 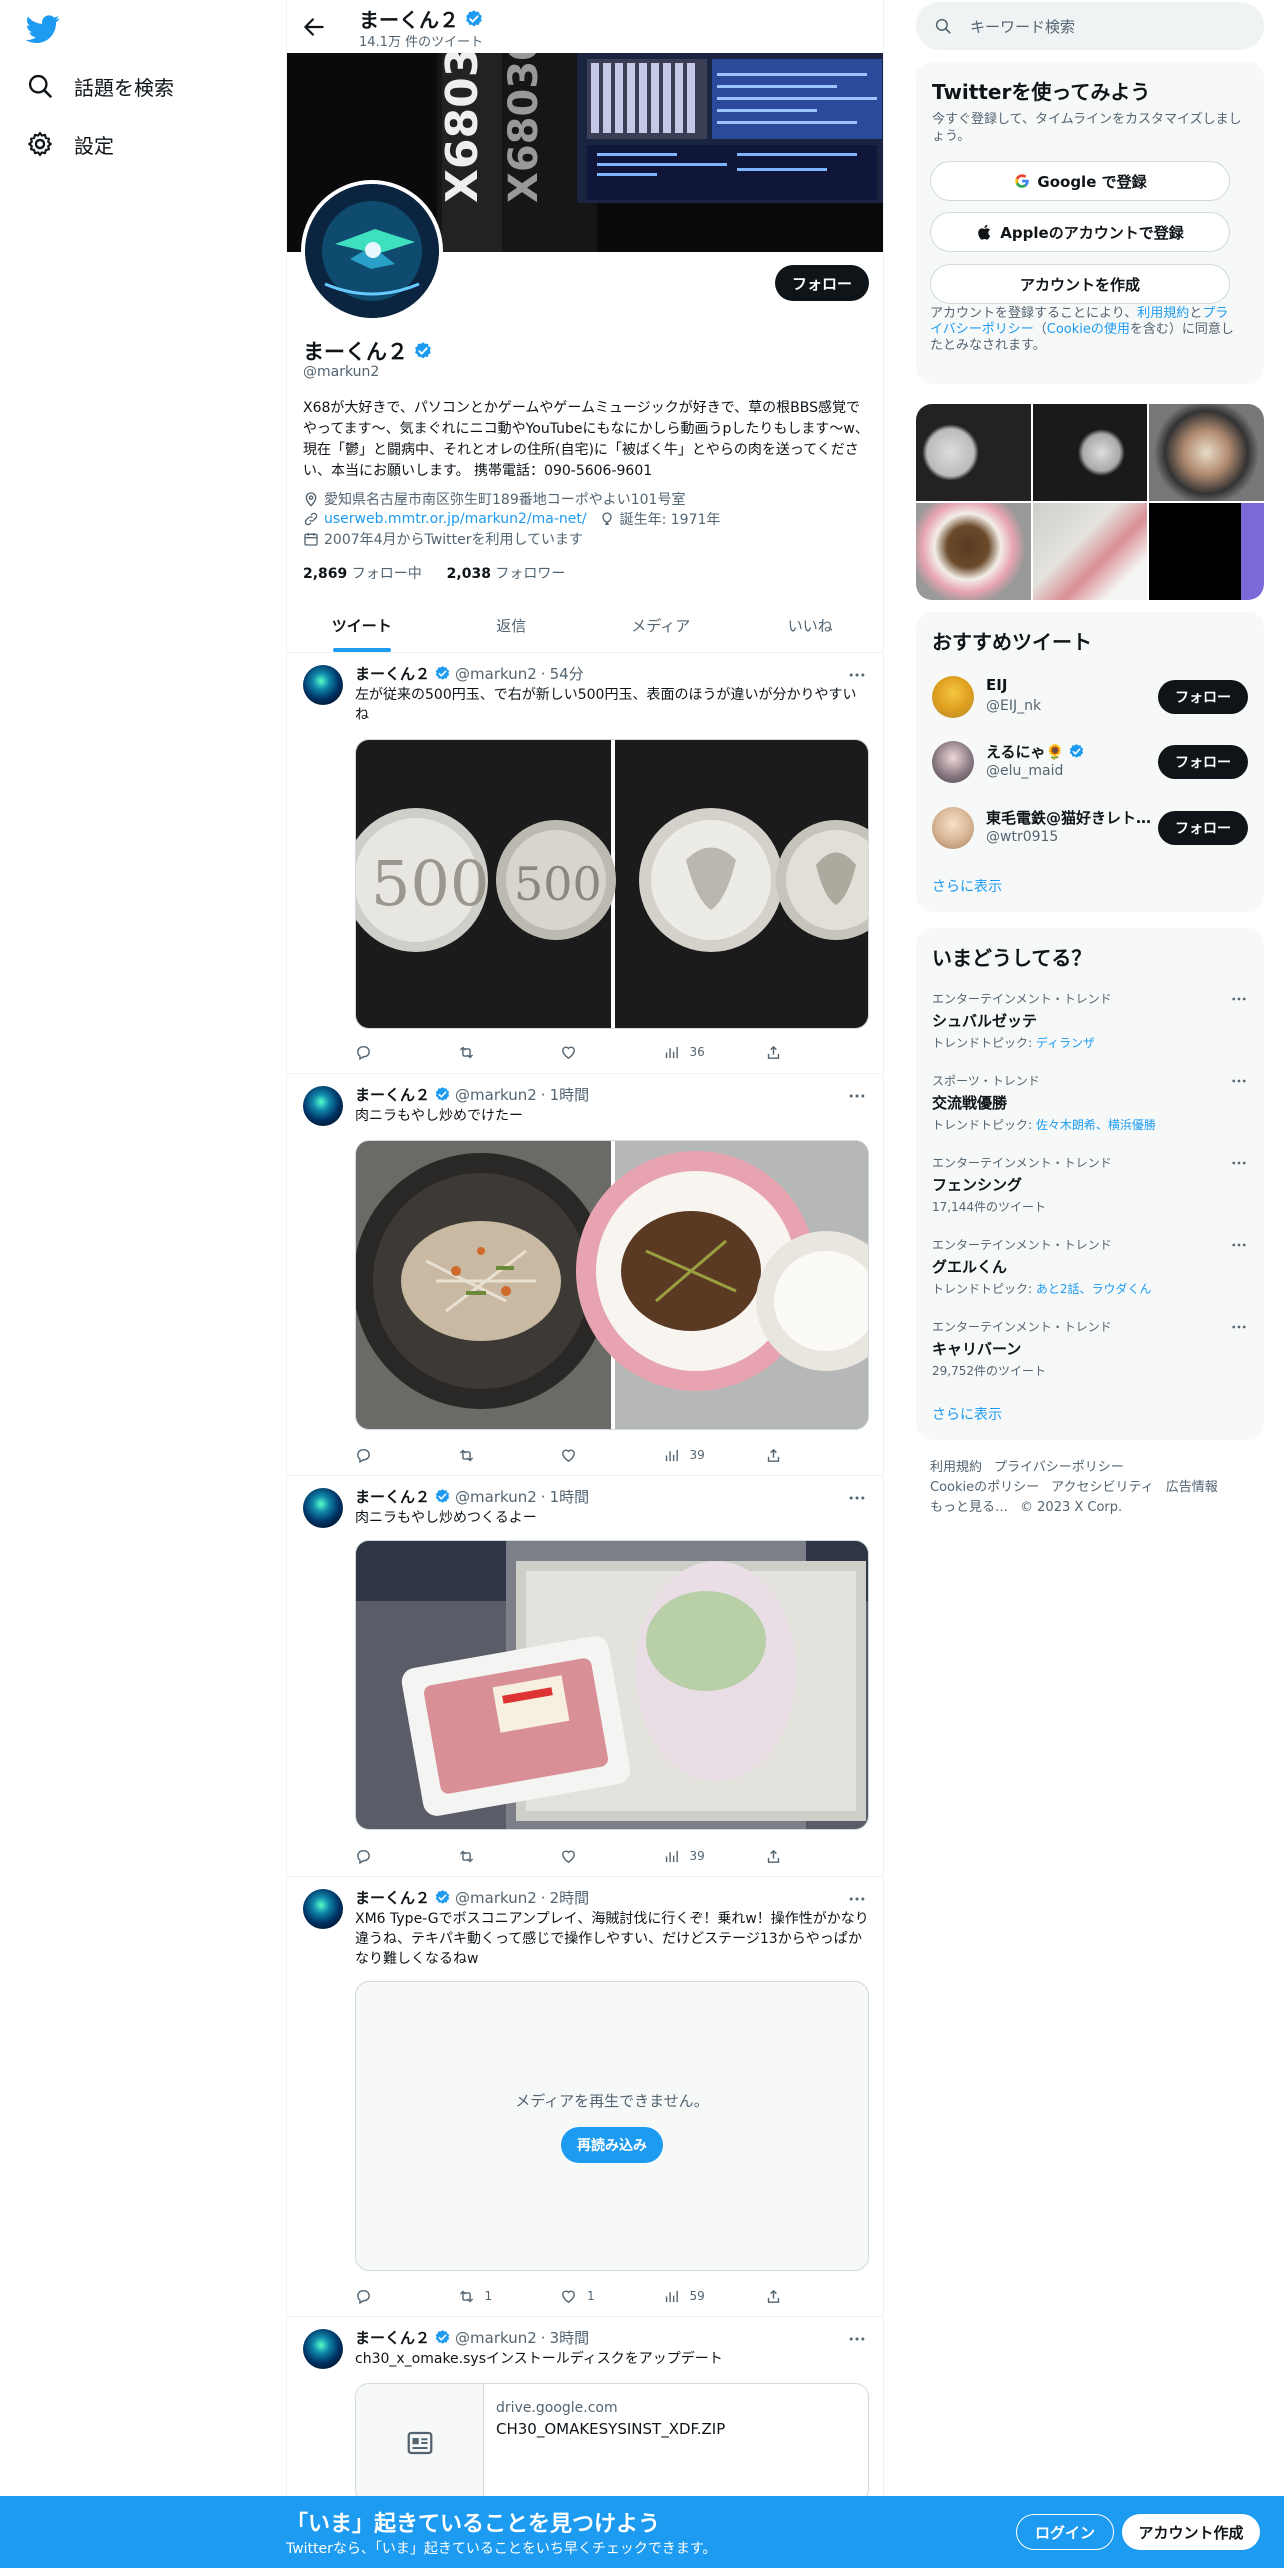 I want to click on nav-explore: 話題を検索, so click(x=100, y=86).